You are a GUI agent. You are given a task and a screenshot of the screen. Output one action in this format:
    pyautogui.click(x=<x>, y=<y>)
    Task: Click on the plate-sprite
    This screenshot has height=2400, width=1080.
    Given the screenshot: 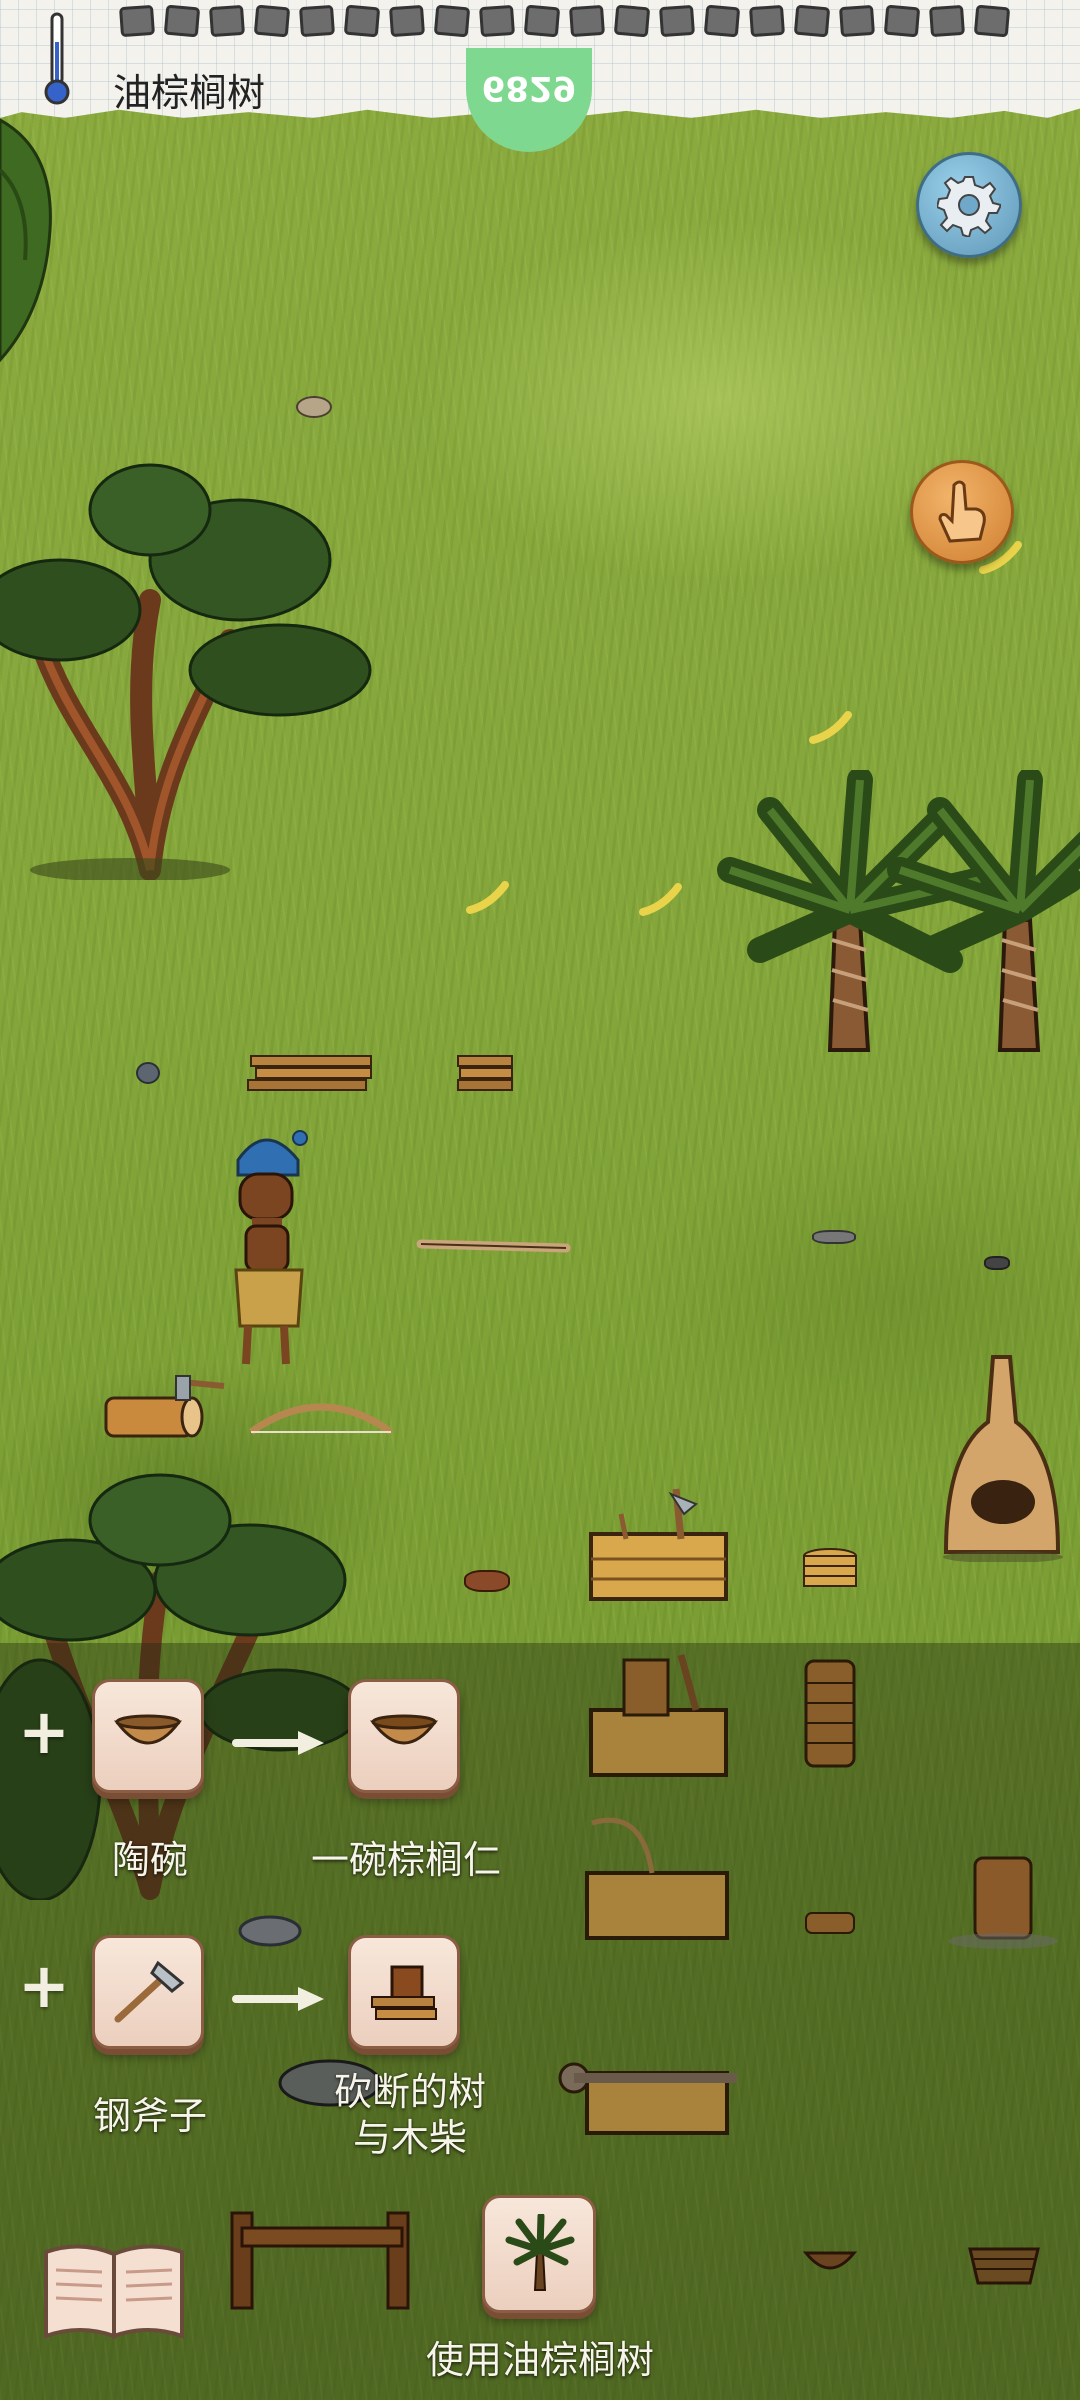 What is the action you would take?
    pyautogui.click(x=830, y=1923)
    